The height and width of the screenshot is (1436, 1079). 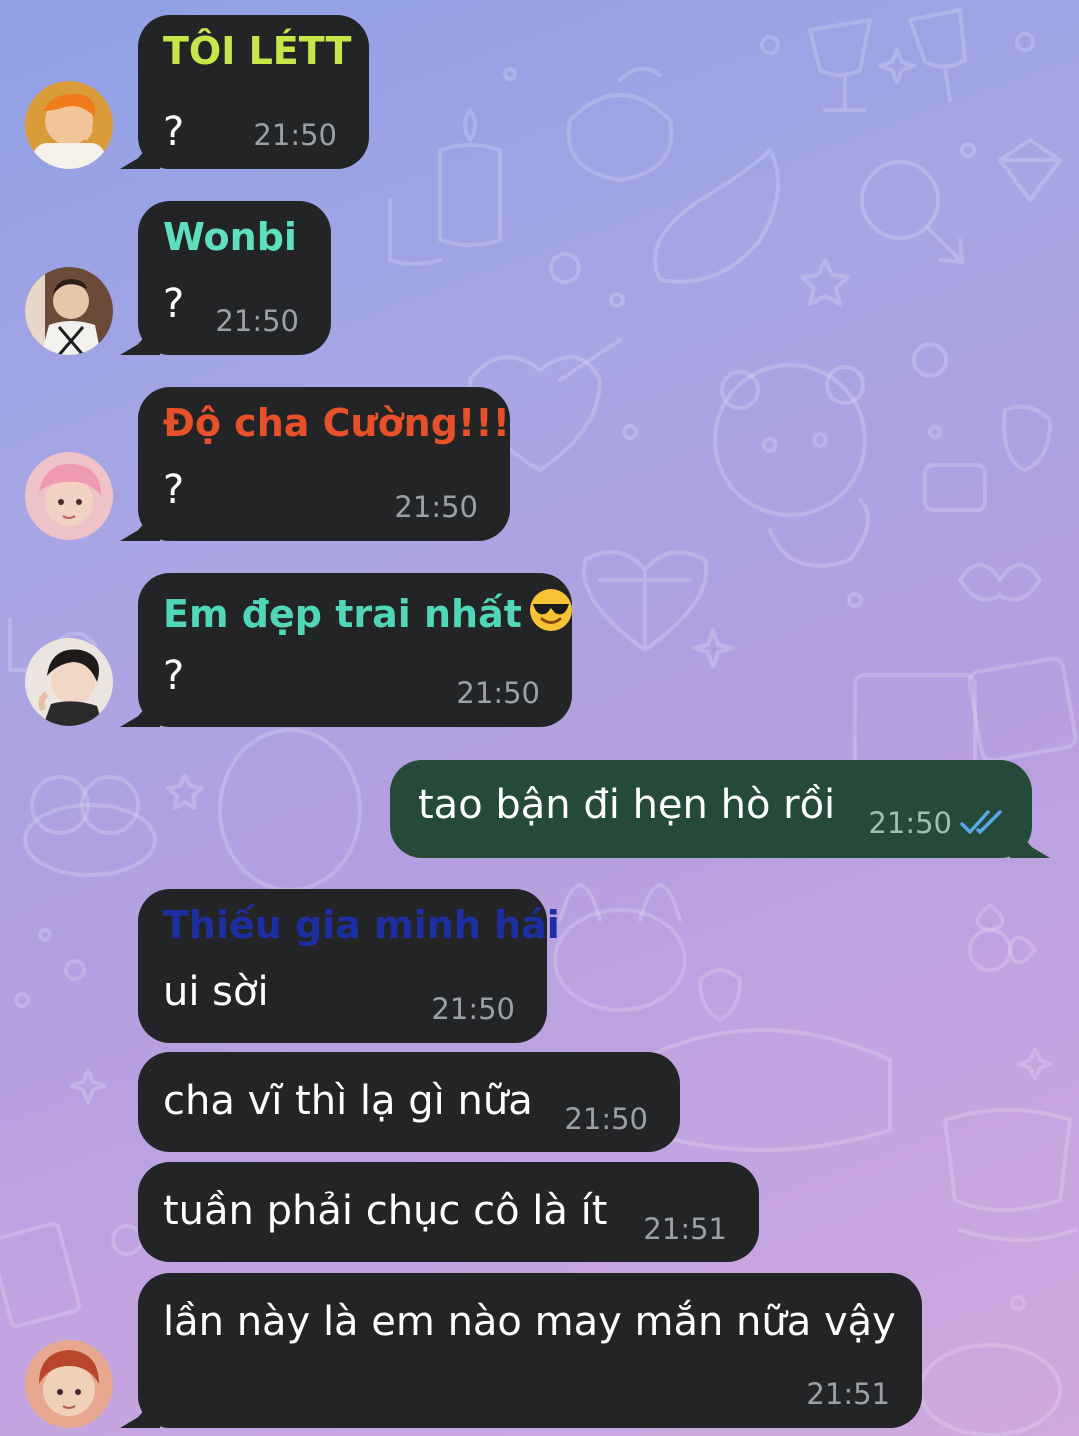 I want to click on sender-name: TÔI LÉTT, so click(x=257, y=51).